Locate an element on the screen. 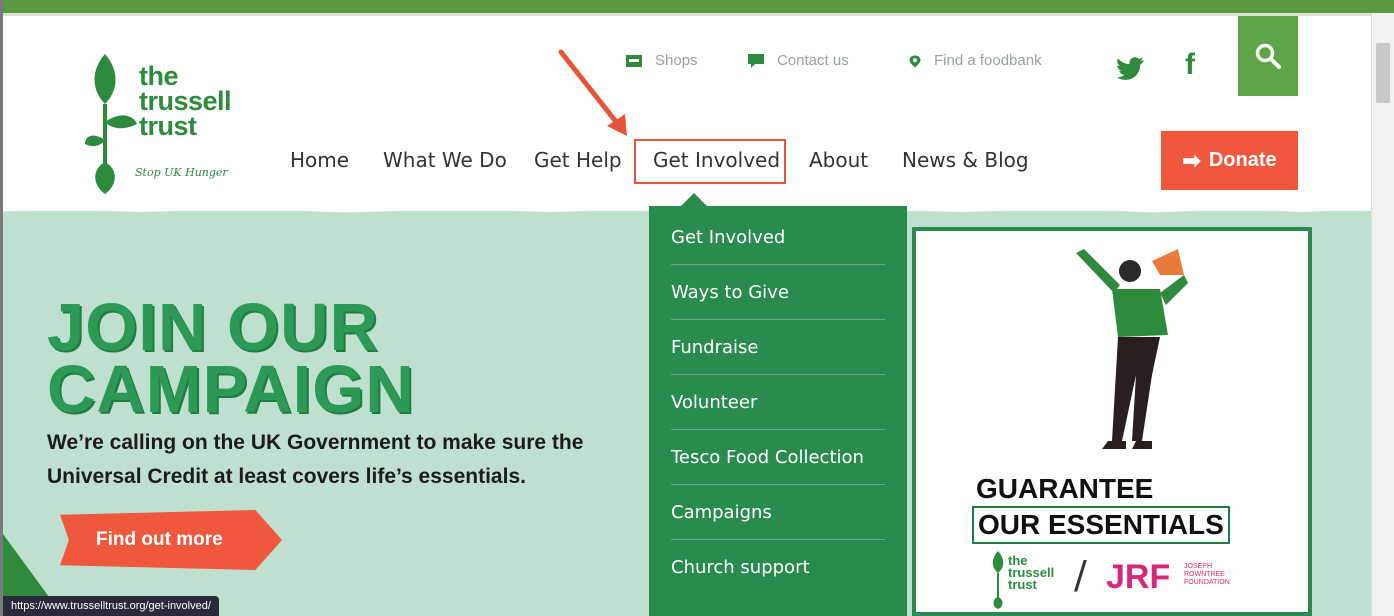 This screenshot has height=616, width=1394. scrollbar-thumb is located at coordinates (1383, 73).